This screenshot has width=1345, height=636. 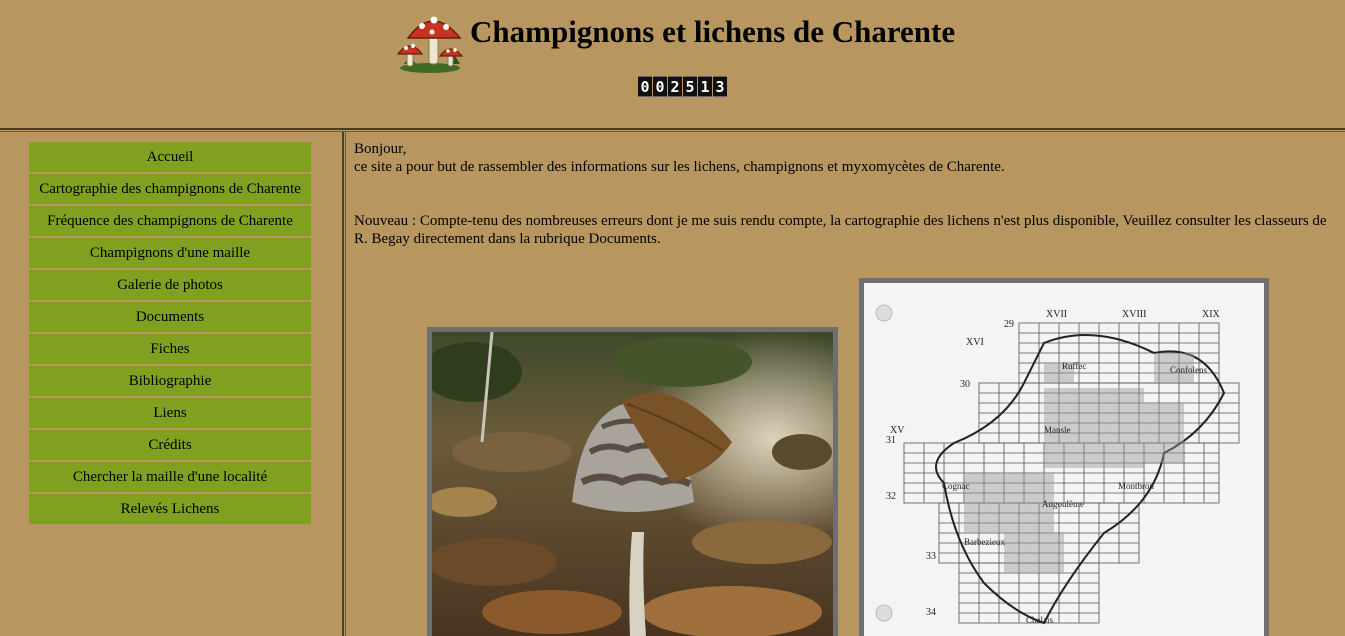 I want to click on header-divider-shadow, so click(x=672, y=131).